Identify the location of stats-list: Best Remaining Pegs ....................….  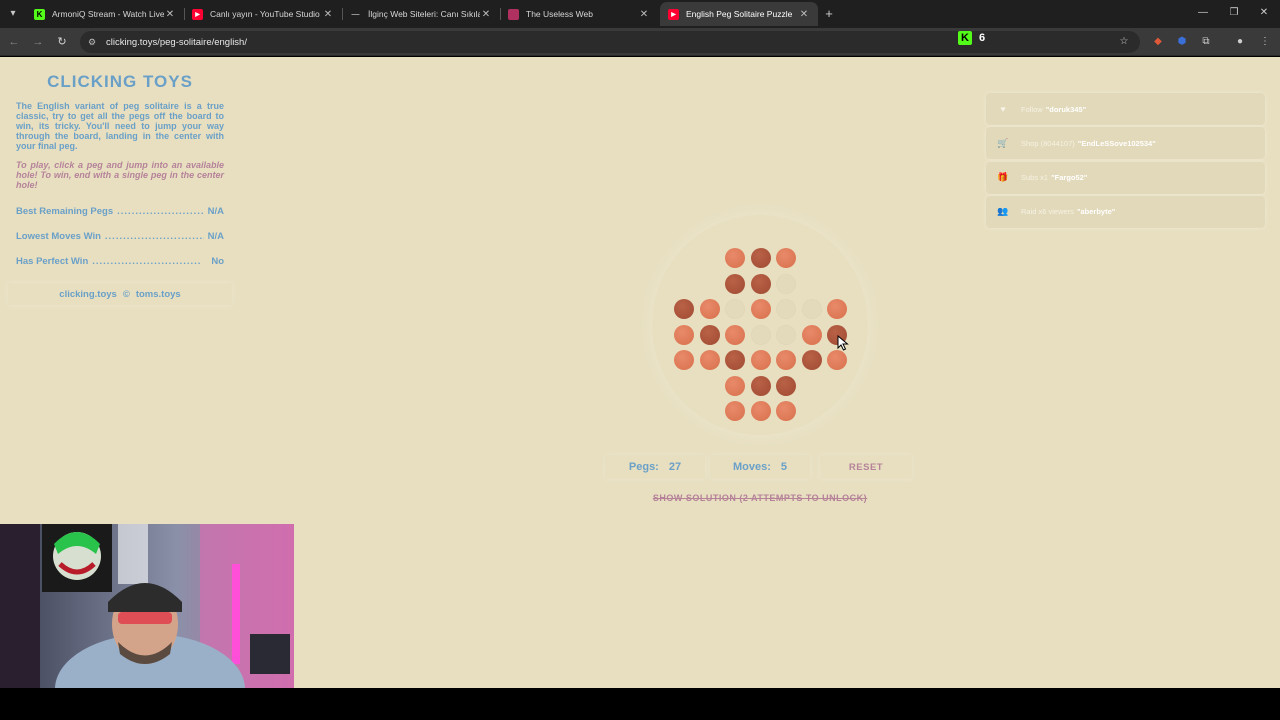
(120, 236).